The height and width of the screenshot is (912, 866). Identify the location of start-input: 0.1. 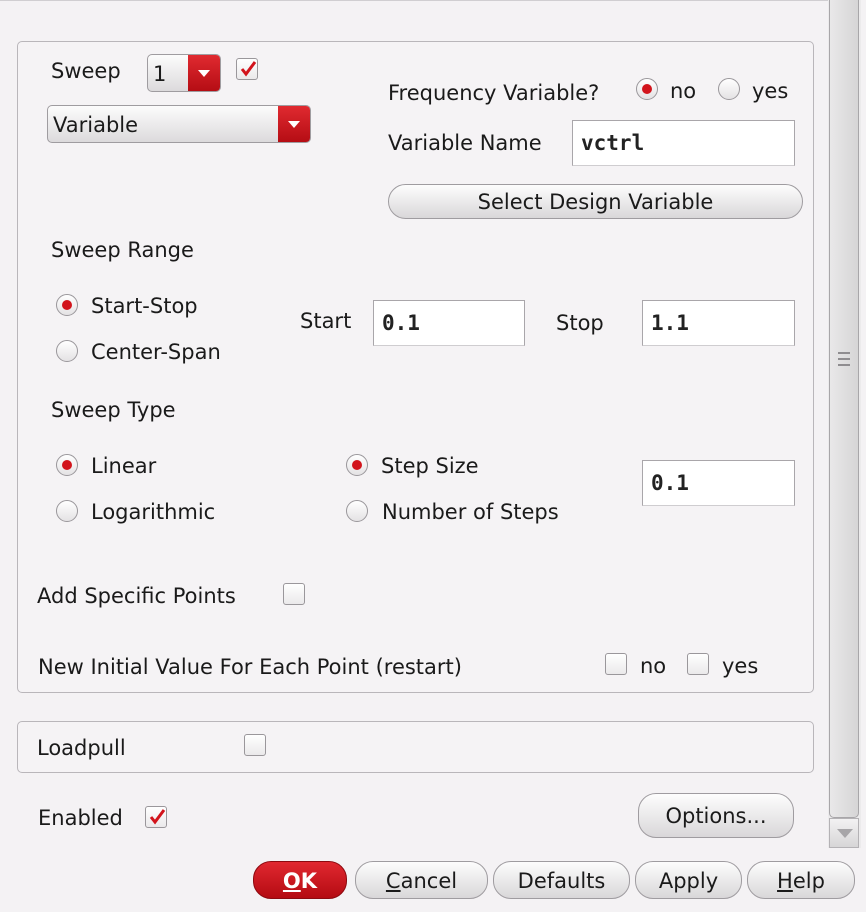
(449, 323).